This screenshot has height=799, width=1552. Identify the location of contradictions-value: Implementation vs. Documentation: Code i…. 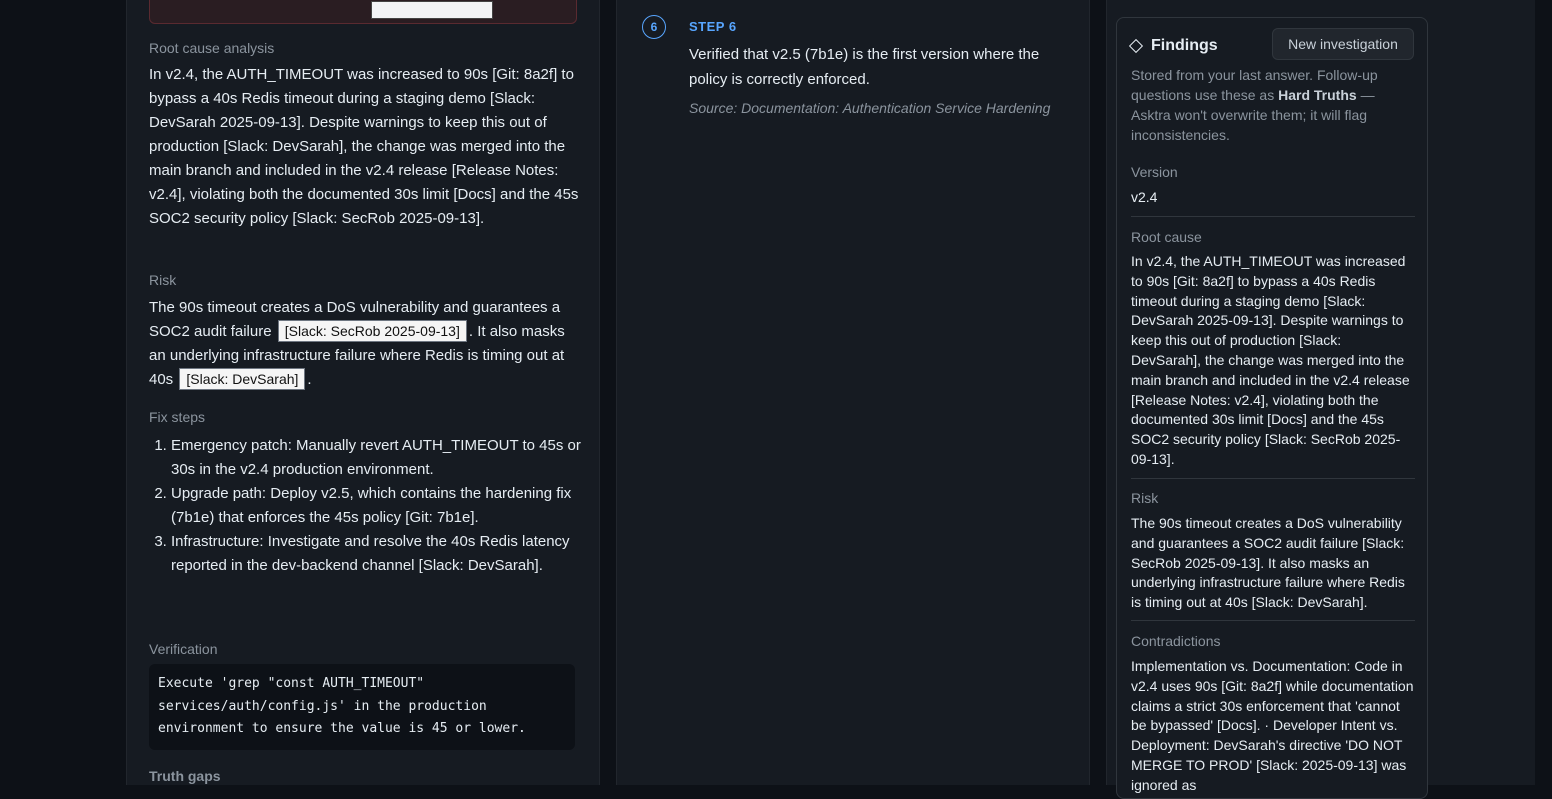
(1272, 725).